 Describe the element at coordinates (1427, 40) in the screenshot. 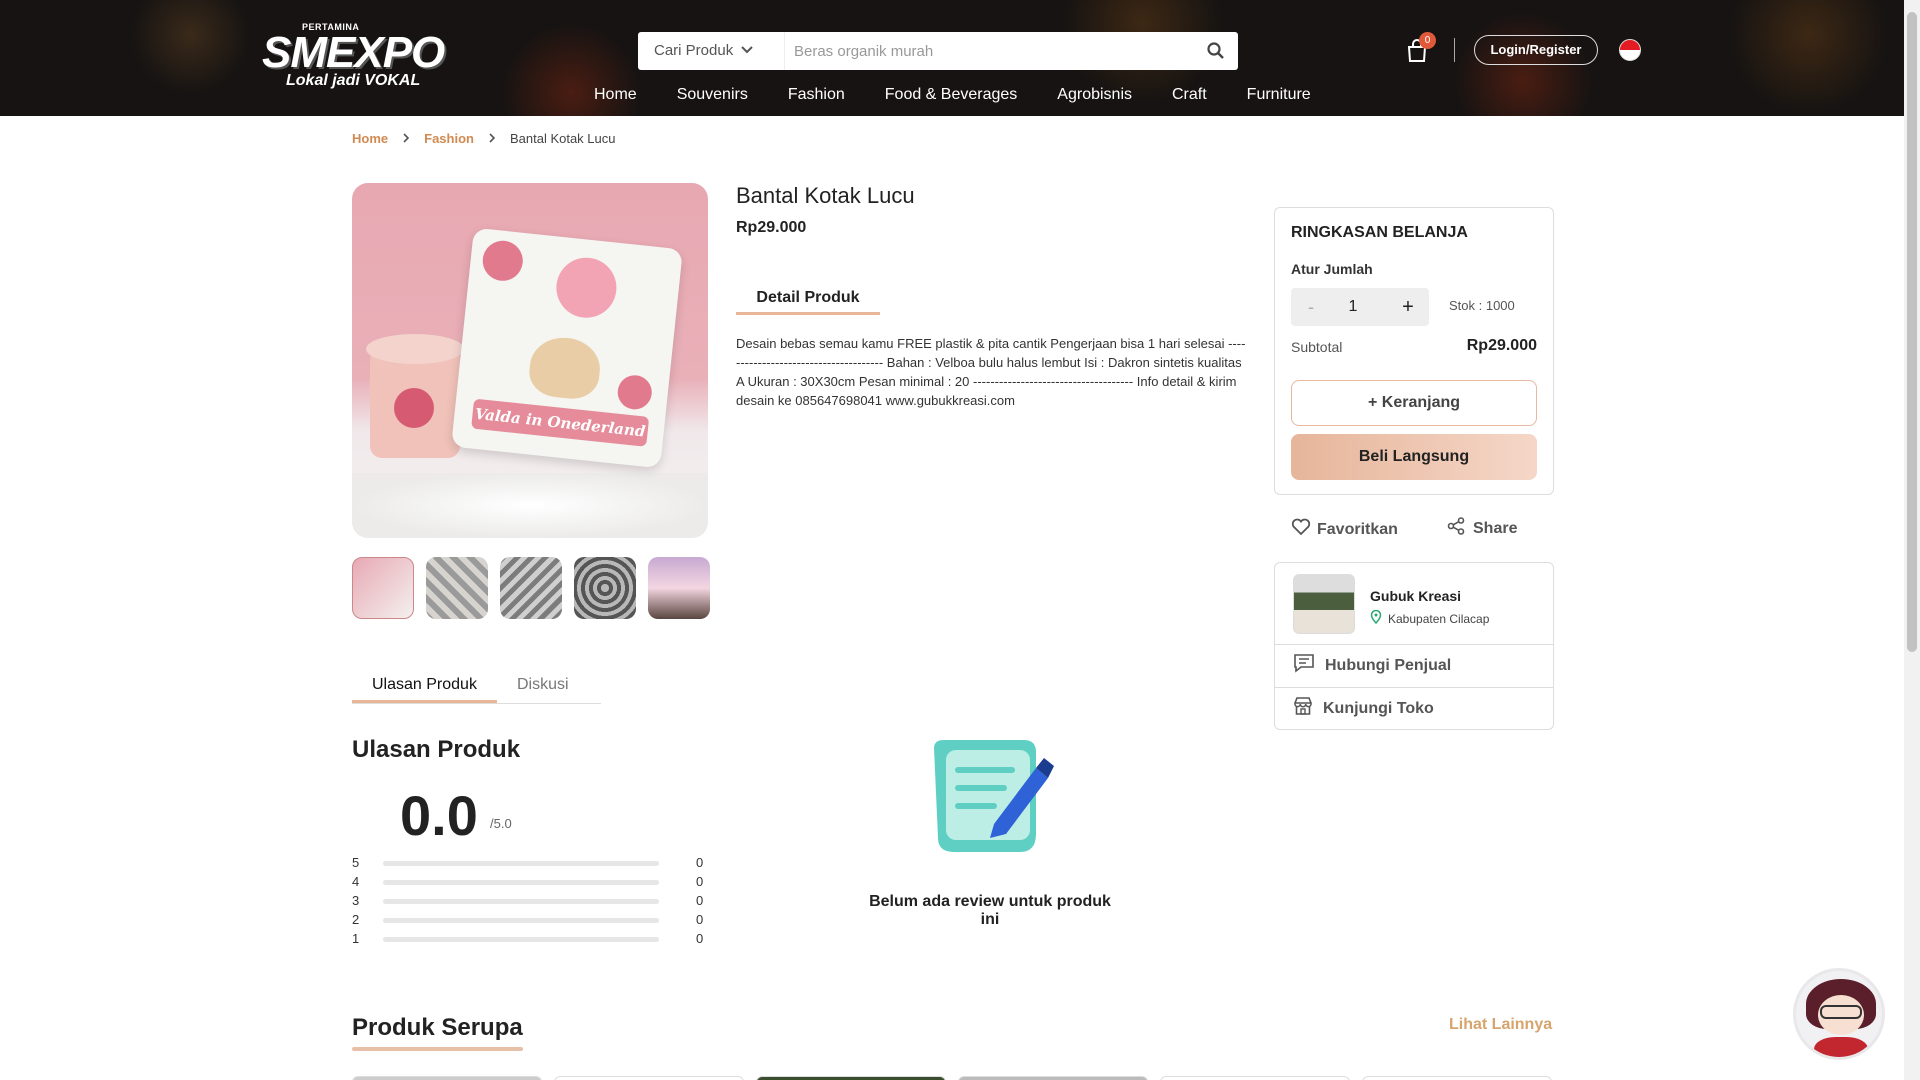

I see `cart-count-badge: 0` at that location.